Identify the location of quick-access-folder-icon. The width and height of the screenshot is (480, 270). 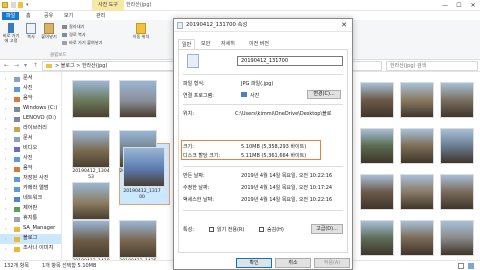
(20, 5).